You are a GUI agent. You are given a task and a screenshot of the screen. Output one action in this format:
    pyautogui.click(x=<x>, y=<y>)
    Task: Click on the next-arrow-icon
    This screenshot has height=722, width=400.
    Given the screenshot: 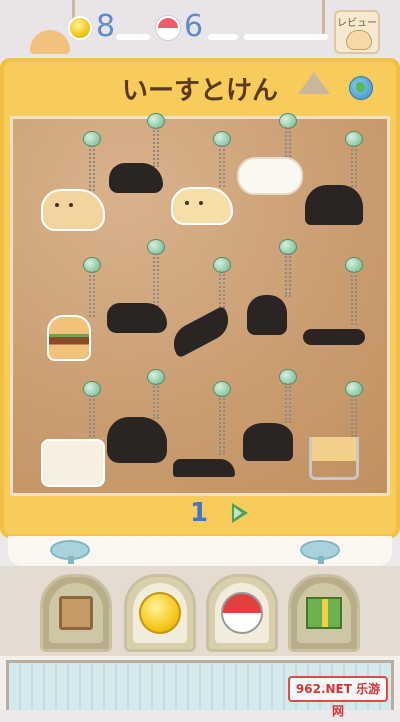 What is the action you would take?
    pyautogui.click(x=240, y=513)
    